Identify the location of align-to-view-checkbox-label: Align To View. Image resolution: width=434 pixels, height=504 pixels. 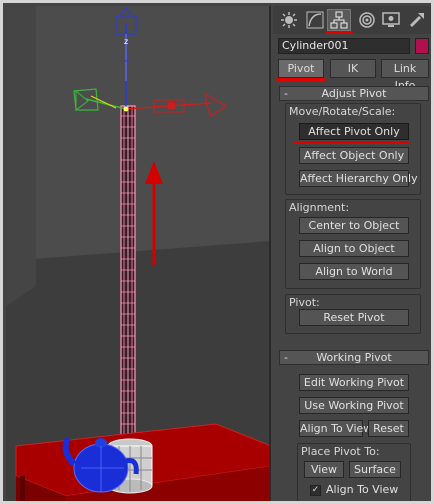
(362, 489).